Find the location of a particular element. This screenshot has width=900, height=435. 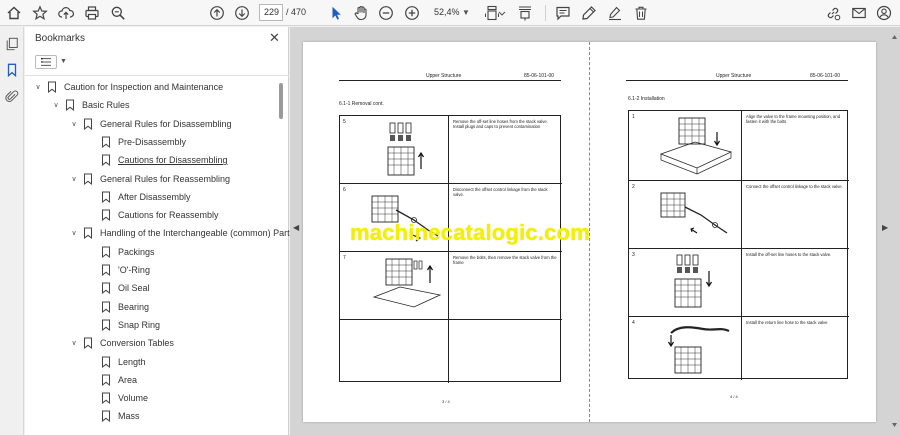

select-cursor-icon is located at coordinates (336, 13).